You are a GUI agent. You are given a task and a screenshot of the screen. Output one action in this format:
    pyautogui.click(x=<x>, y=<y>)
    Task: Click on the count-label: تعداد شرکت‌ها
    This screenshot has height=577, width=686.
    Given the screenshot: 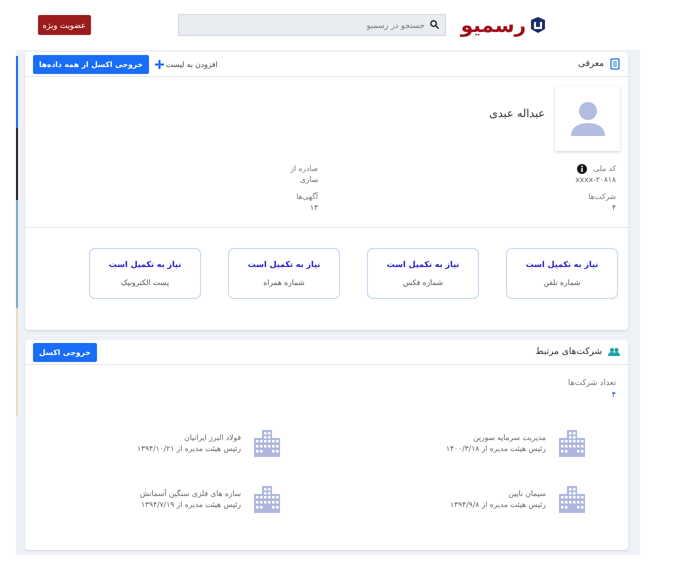 What is the action you would take?
    pyautogui.click(x=591, y=383)
    